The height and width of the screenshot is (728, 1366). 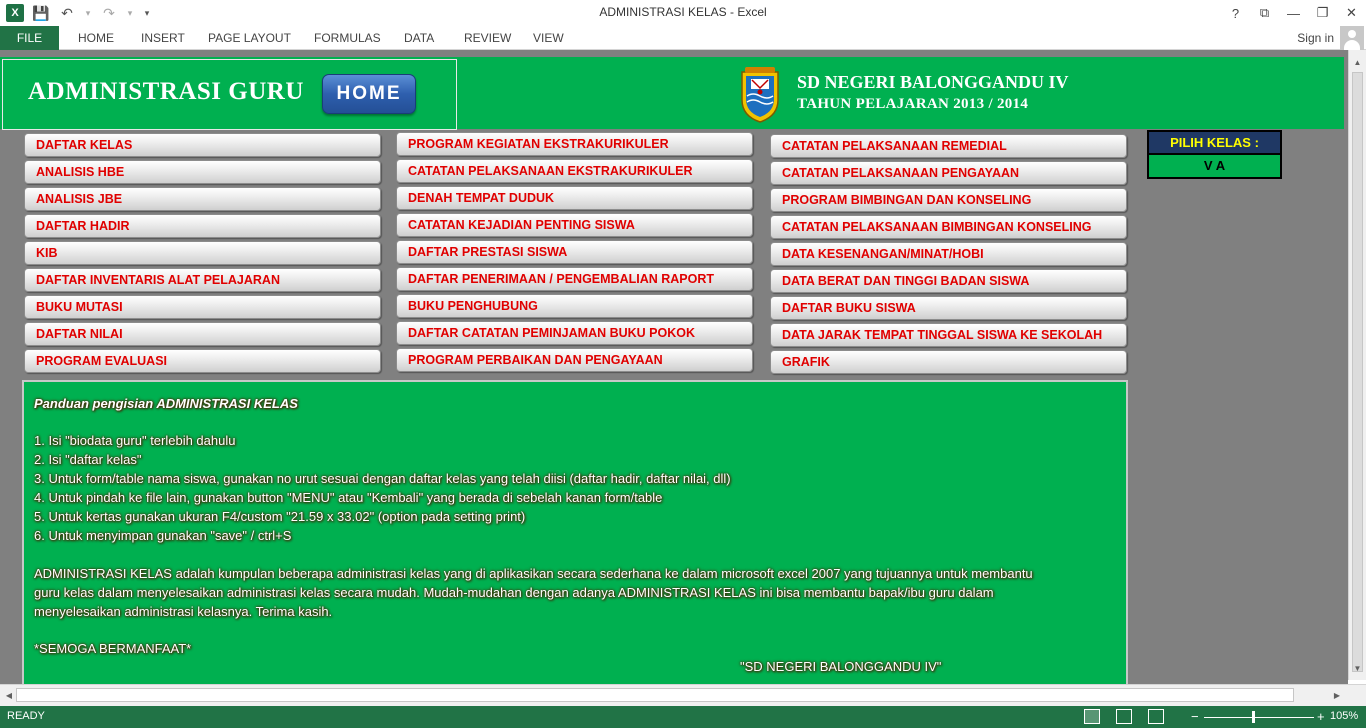 I want to click on menu-button-col2-2: DENAH TEMPAT DUDUK, so click(x=574, y=198).